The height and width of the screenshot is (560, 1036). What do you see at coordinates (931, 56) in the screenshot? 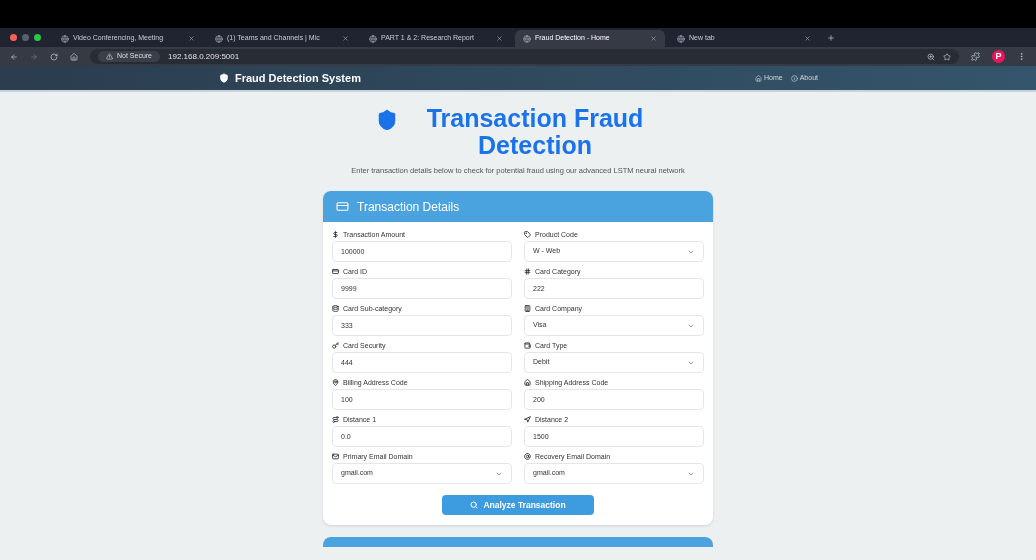
I see `zoom-icon` at bounding box center [931, 56].